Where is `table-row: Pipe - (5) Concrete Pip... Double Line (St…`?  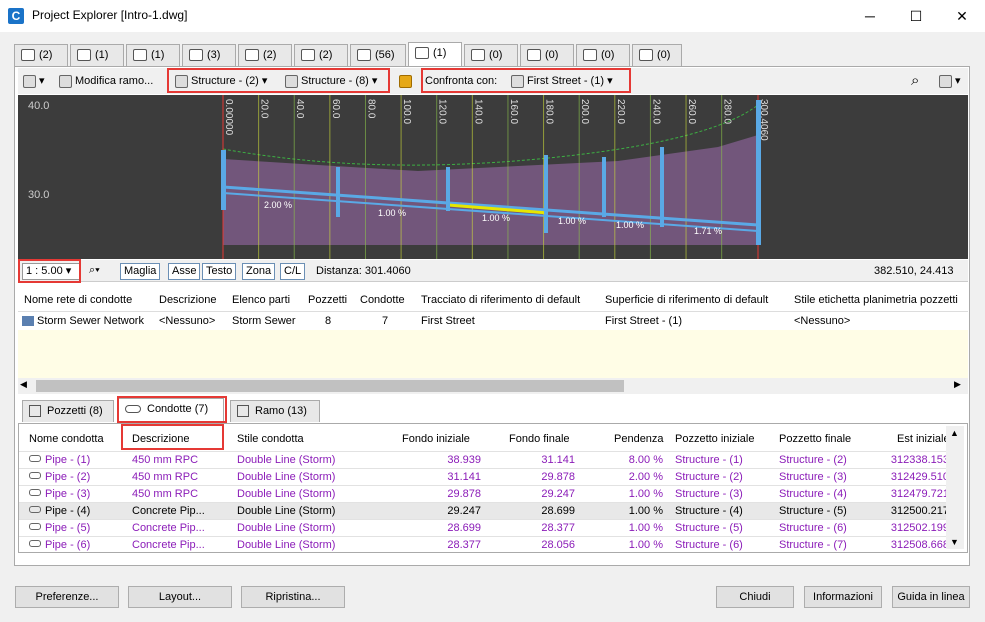
table-row: Pipe - (5) Concrete Pip... Double Line (St… is located at coordinates (484, 527).